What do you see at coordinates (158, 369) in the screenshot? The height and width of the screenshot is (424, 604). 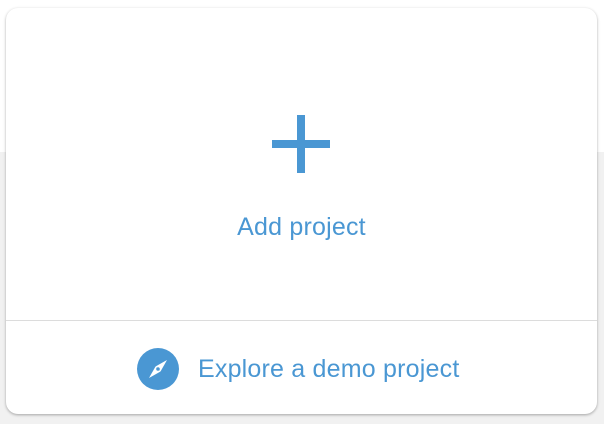 I see `compass-icon` at bounding box center [158, 369].